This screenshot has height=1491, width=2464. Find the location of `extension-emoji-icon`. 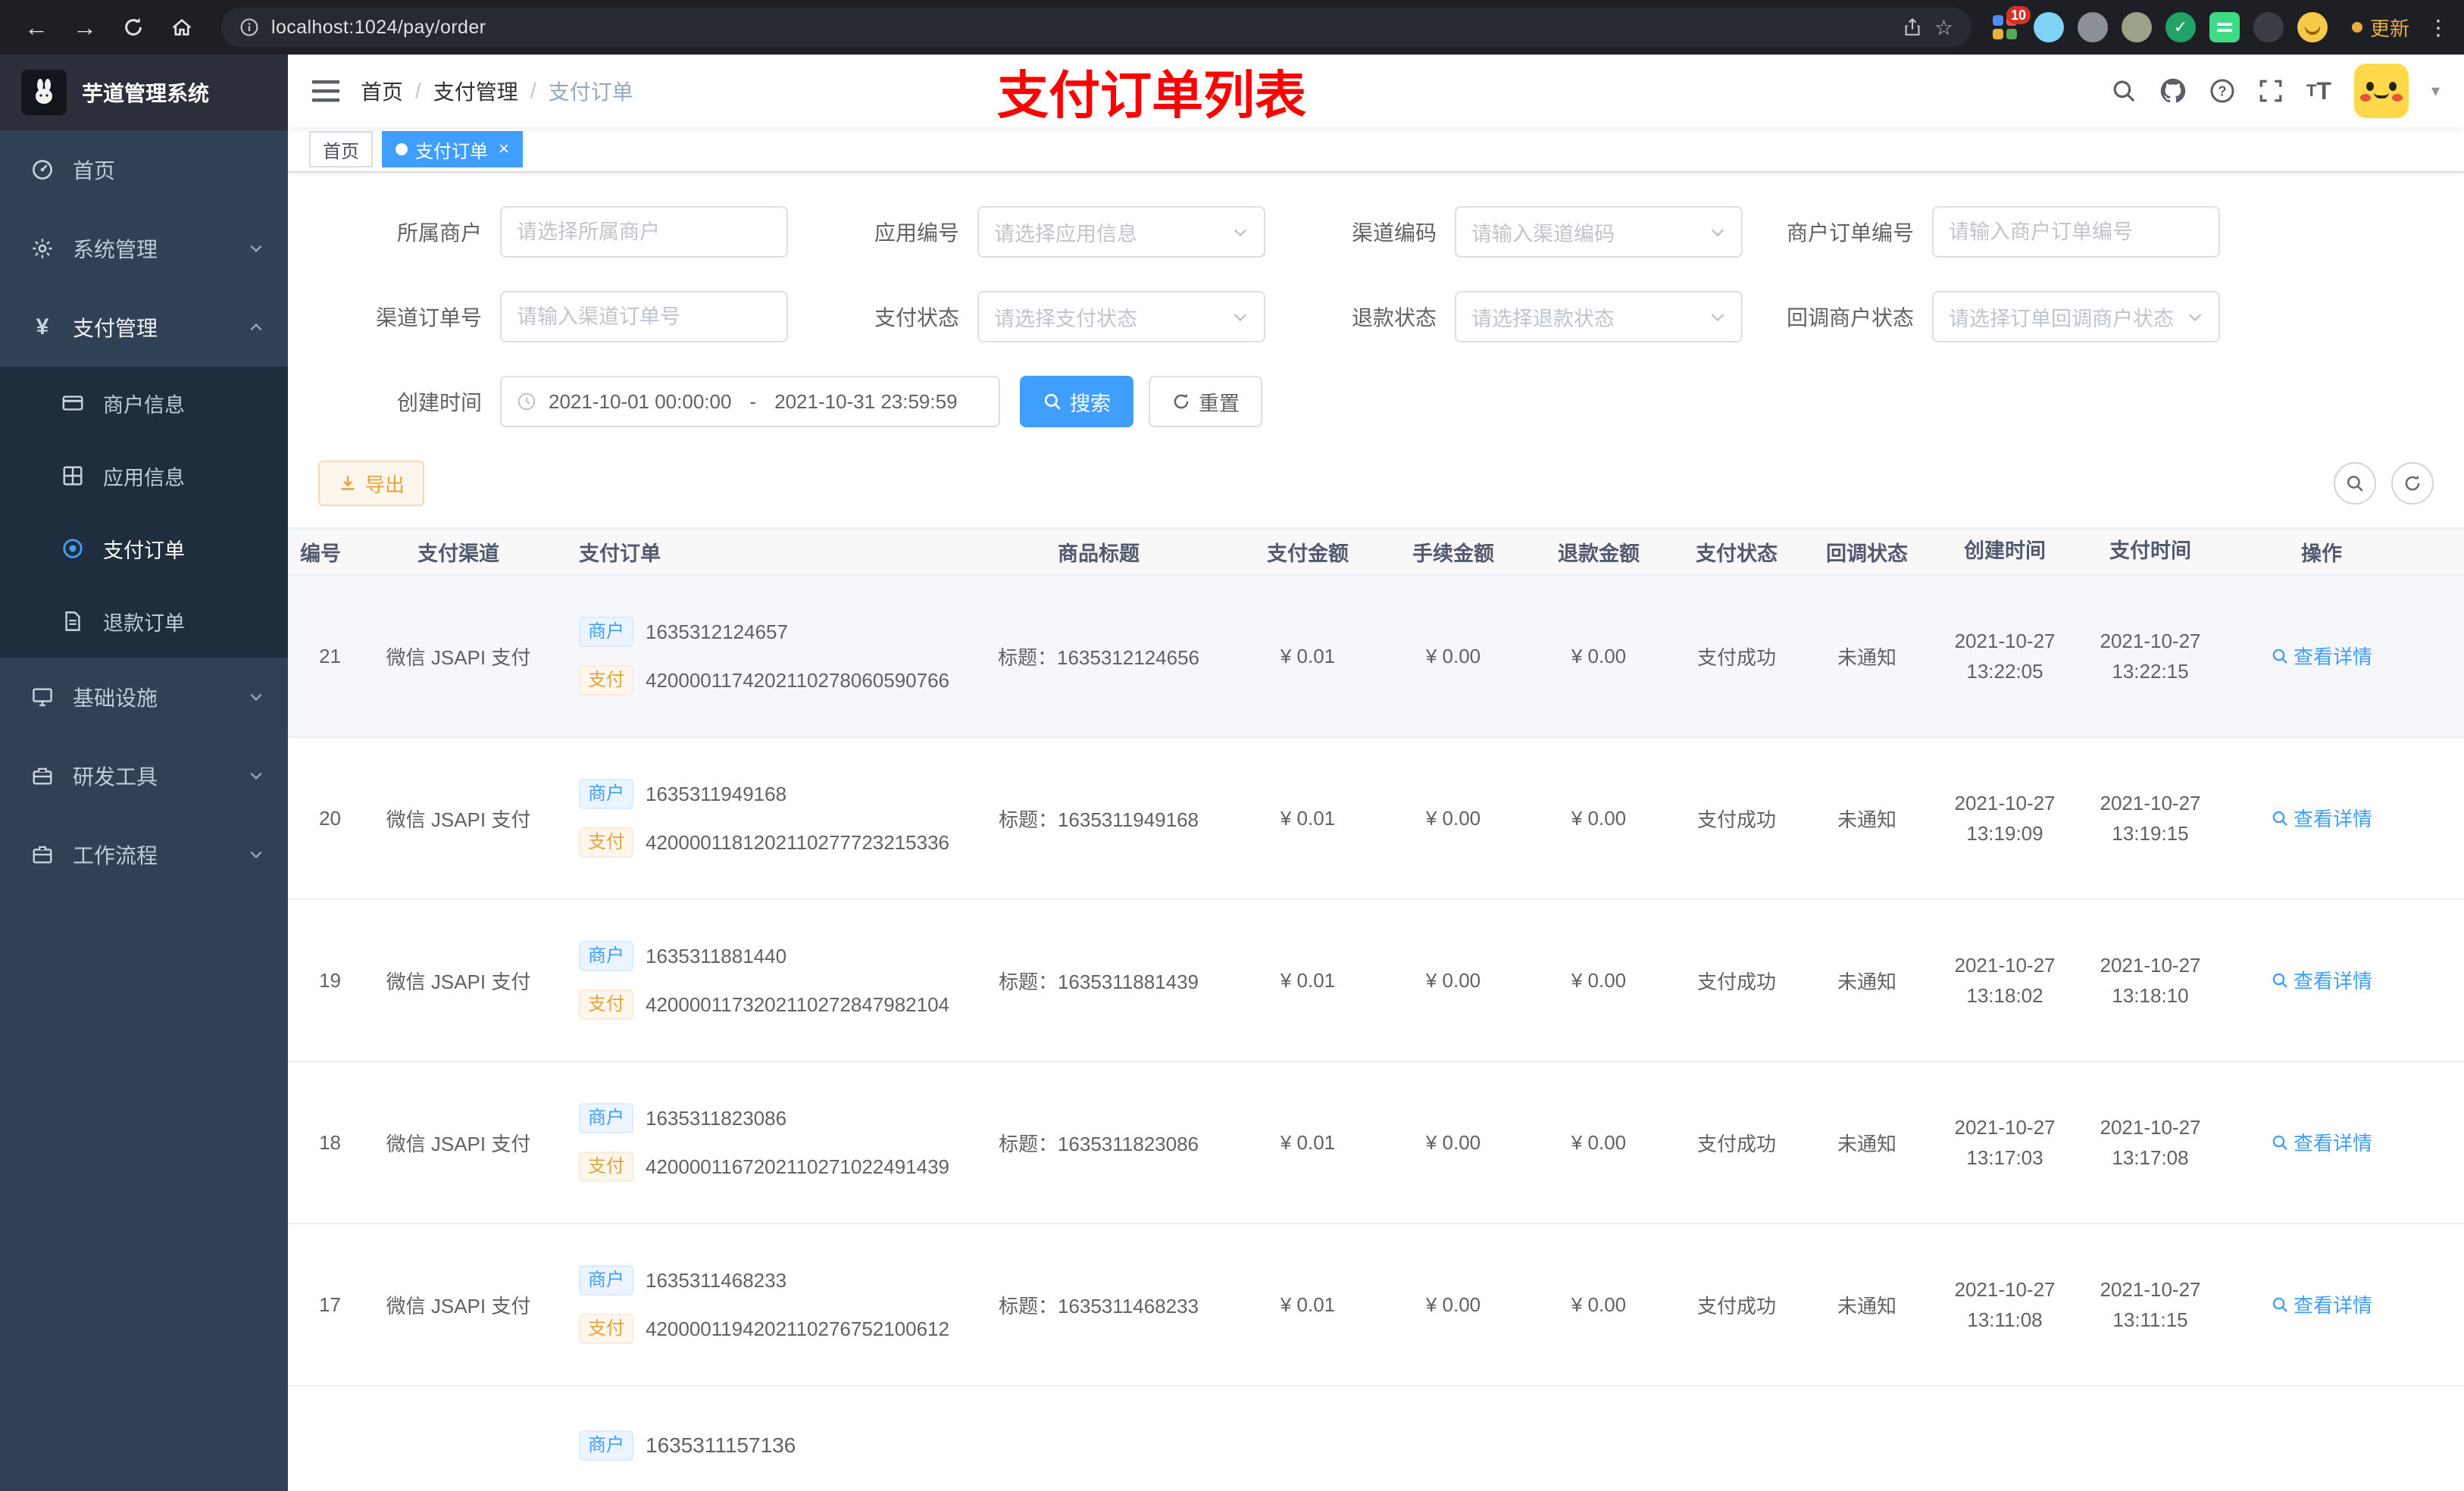

extension-emoji-icon is located at coordinates (2312, 27).